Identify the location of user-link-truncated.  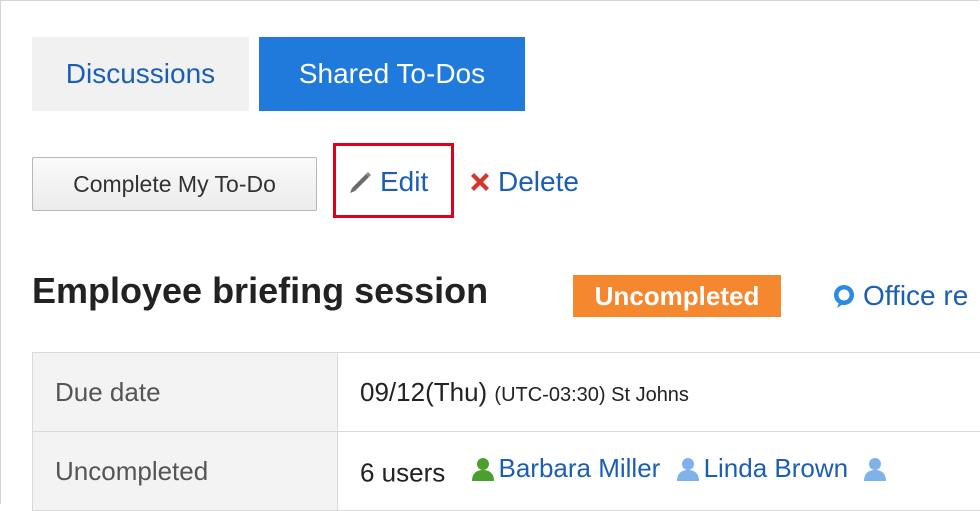
(877, 469).